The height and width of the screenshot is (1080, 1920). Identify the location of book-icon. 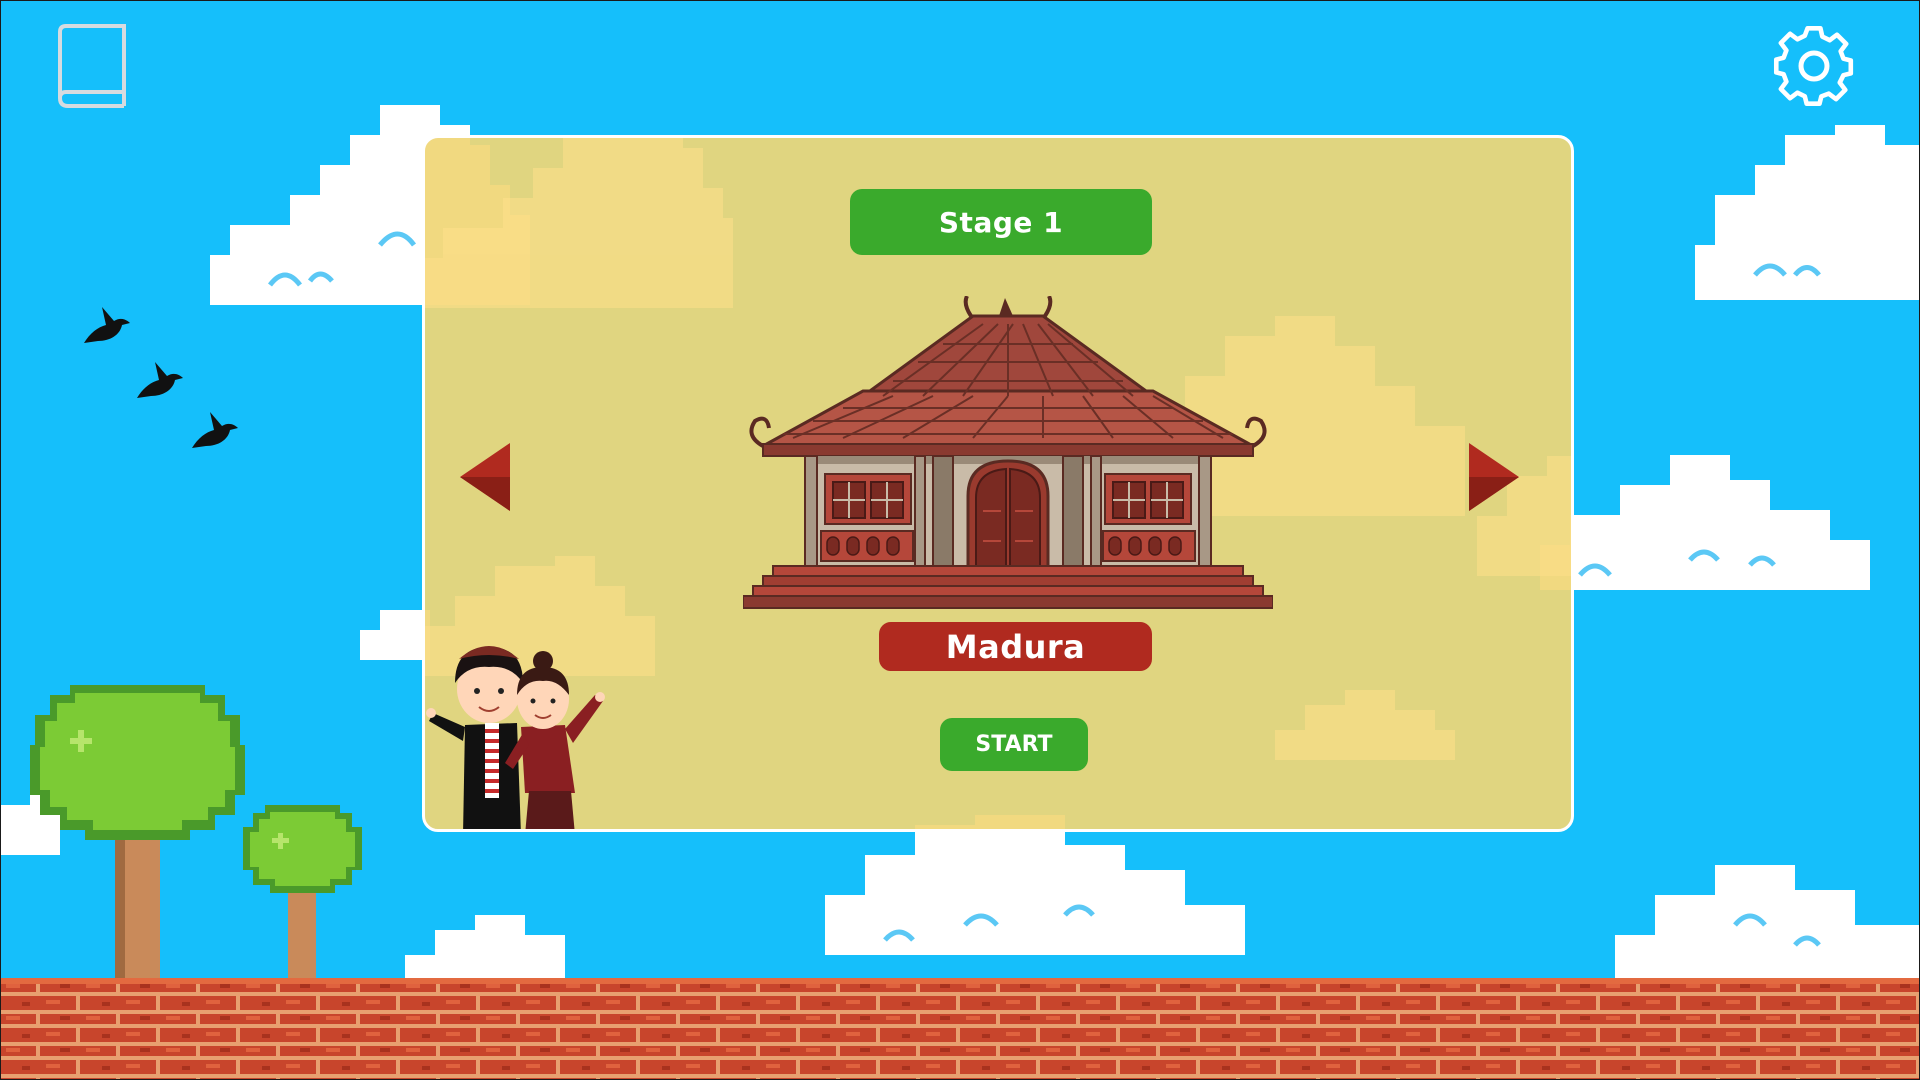
(92, 66).